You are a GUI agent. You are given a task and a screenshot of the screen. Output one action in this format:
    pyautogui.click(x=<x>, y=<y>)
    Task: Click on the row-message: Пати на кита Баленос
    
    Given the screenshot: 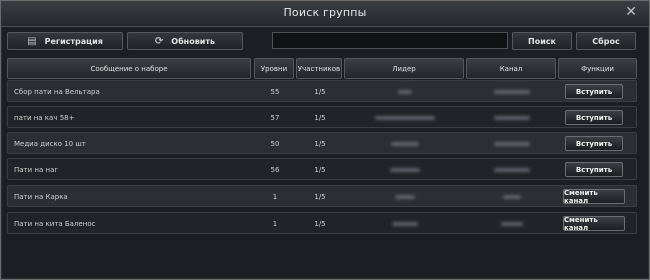 What is the action you would take?
    pyautogui.click(x=55, y=224)
    